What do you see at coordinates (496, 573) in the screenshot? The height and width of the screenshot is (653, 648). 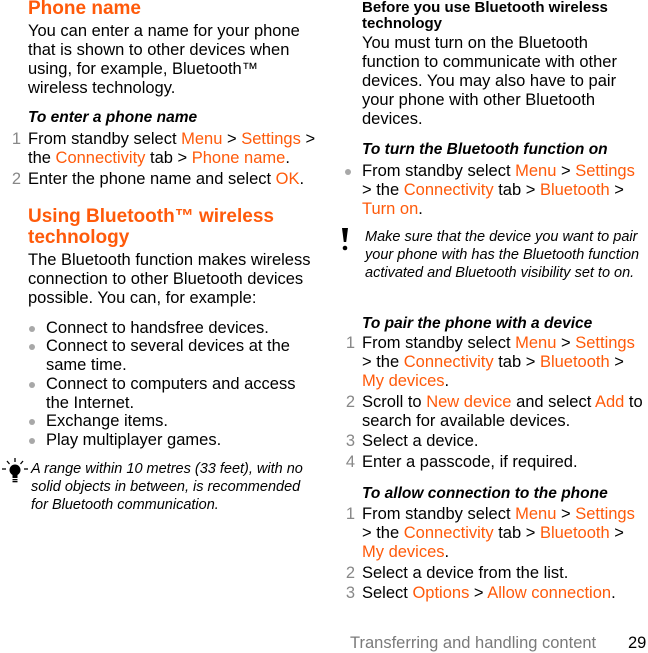 I see `step-2-allow: 2 Select a device from the list.` at bounding box center [496, 573].